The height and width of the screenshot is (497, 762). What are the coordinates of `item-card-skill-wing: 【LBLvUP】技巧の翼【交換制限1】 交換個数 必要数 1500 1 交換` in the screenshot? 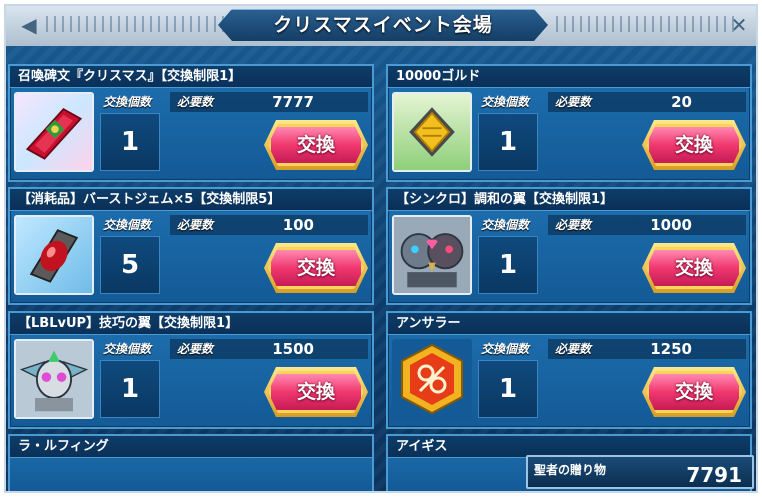 It's located at (191, 370).